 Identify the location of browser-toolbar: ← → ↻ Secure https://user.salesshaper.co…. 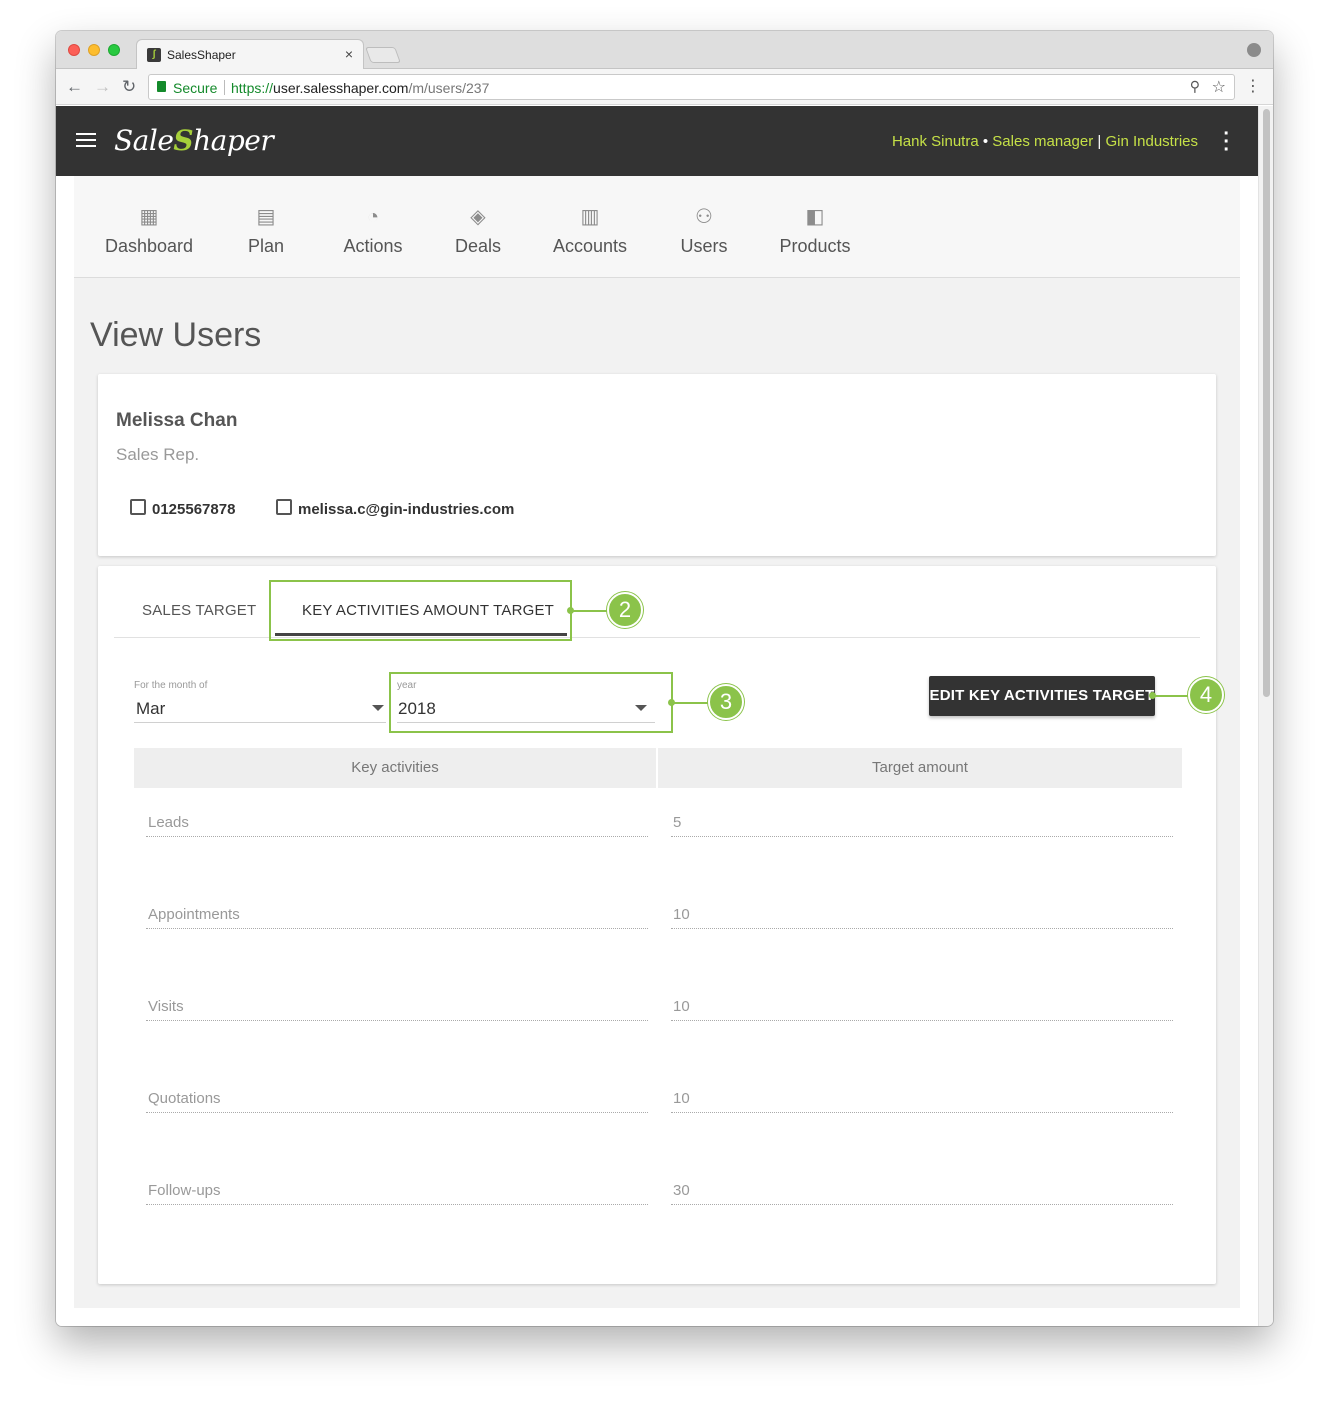
(664, 87).